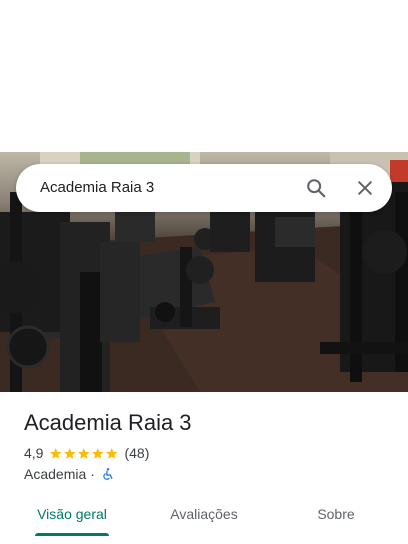 The image size is (408, 544). I want to click on search-icon, so click(316, 188).